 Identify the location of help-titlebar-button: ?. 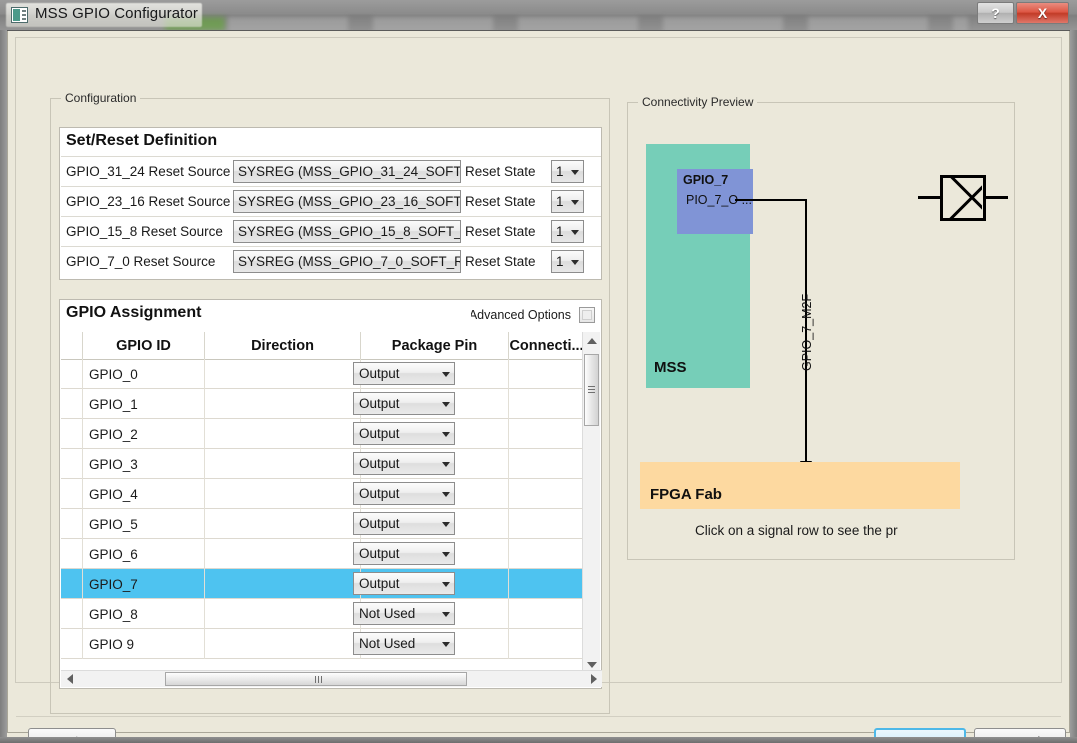
(995, 13).